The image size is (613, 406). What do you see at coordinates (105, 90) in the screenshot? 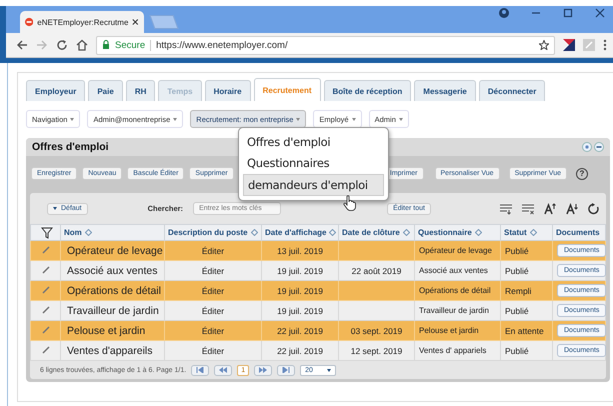
I see `nav-tab: Paie` at bounding box center [105, 90].